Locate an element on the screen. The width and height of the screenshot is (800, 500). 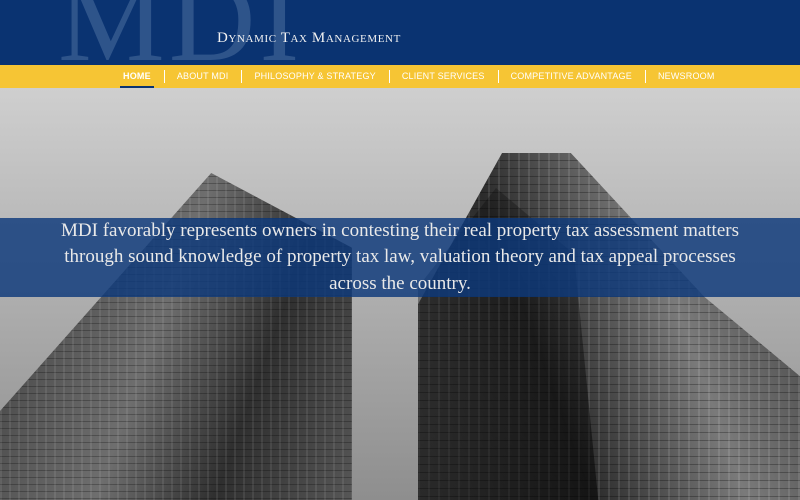
site-tagline: Dynamic Tax Management is located at coordinates (309, 38).